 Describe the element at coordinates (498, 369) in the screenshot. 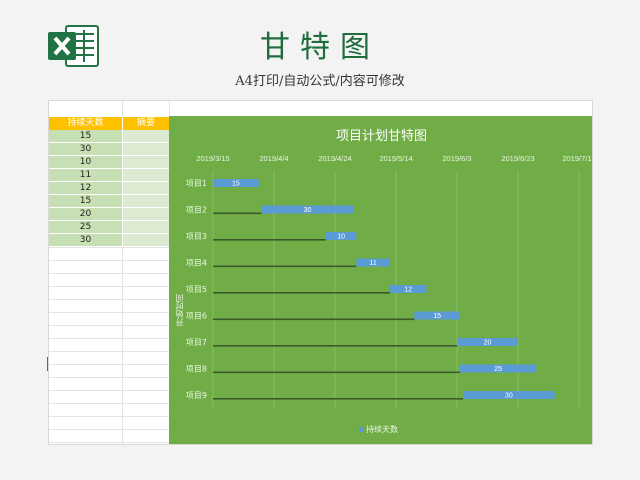

I see `bar-value-label: 25` at that location.